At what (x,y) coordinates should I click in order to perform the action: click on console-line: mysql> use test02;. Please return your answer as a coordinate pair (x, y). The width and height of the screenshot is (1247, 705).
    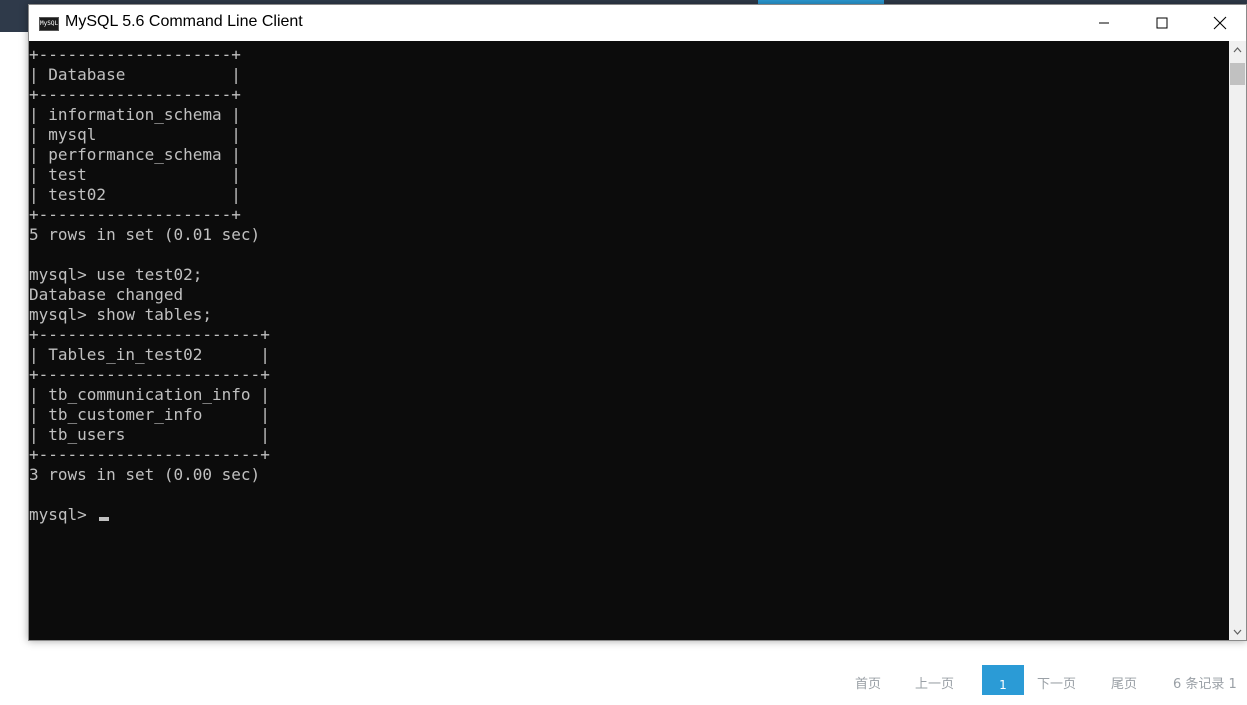
    Looking at the image, I should click on (116, 274).